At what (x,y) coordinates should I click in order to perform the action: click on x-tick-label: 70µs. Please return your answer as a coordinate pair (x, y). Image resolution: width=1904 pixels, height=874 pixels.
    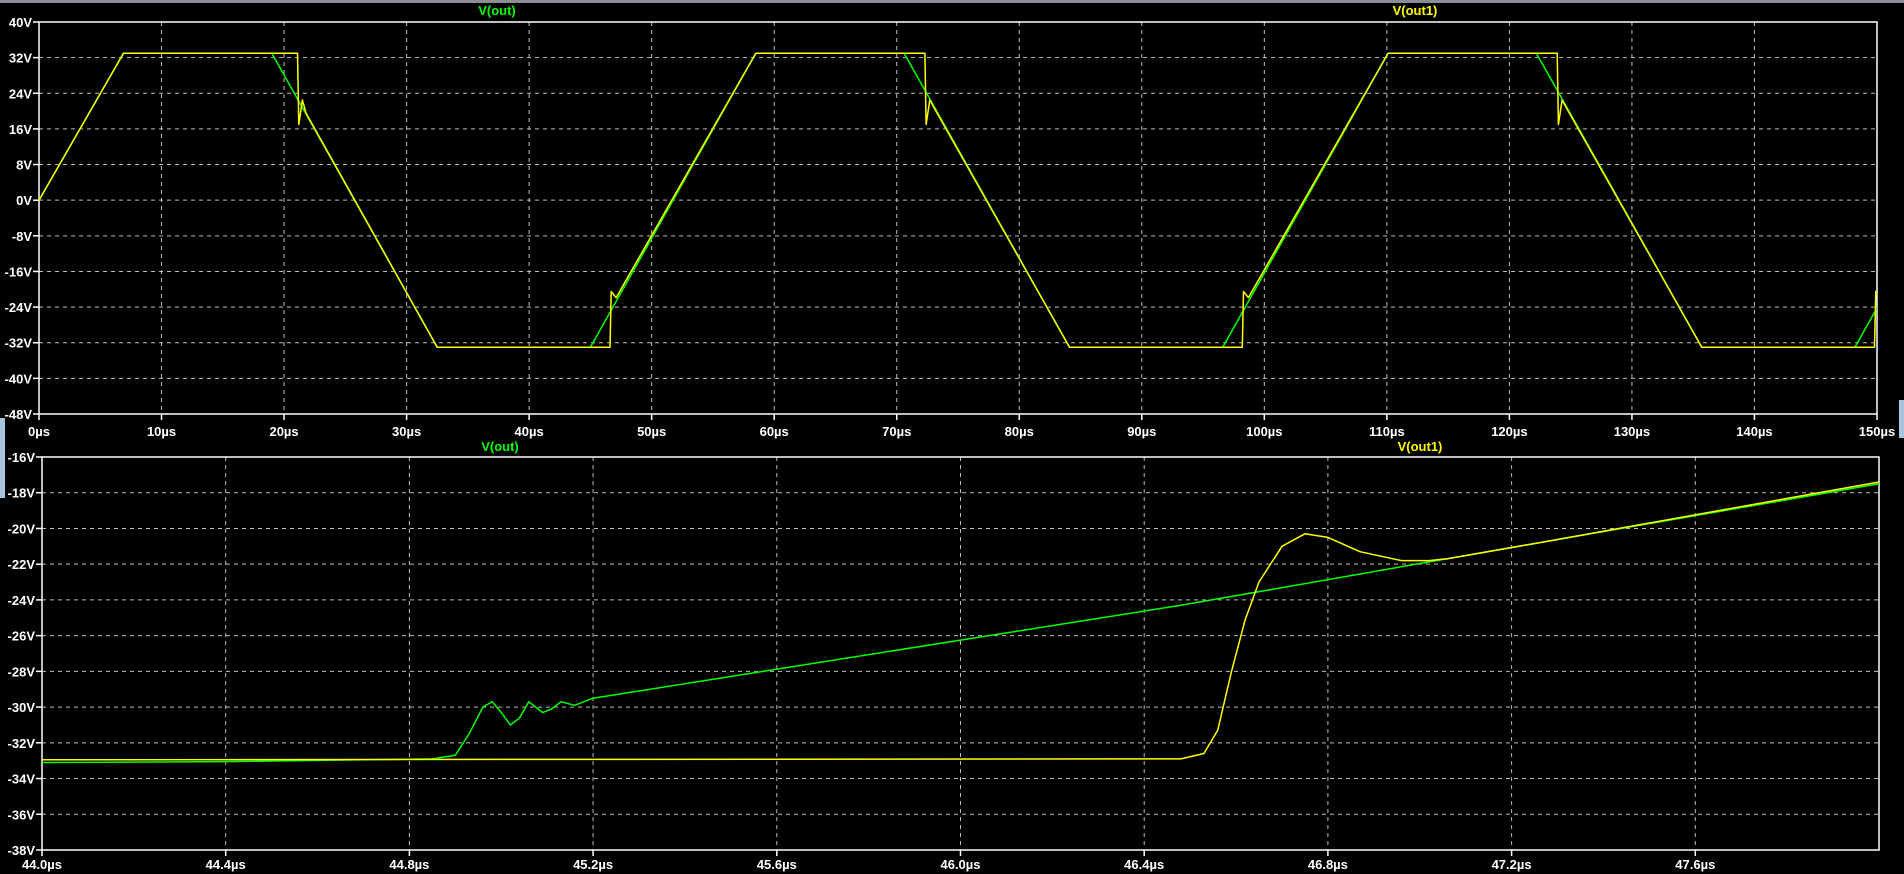
    Looking at the image, I should click on (896, 431).